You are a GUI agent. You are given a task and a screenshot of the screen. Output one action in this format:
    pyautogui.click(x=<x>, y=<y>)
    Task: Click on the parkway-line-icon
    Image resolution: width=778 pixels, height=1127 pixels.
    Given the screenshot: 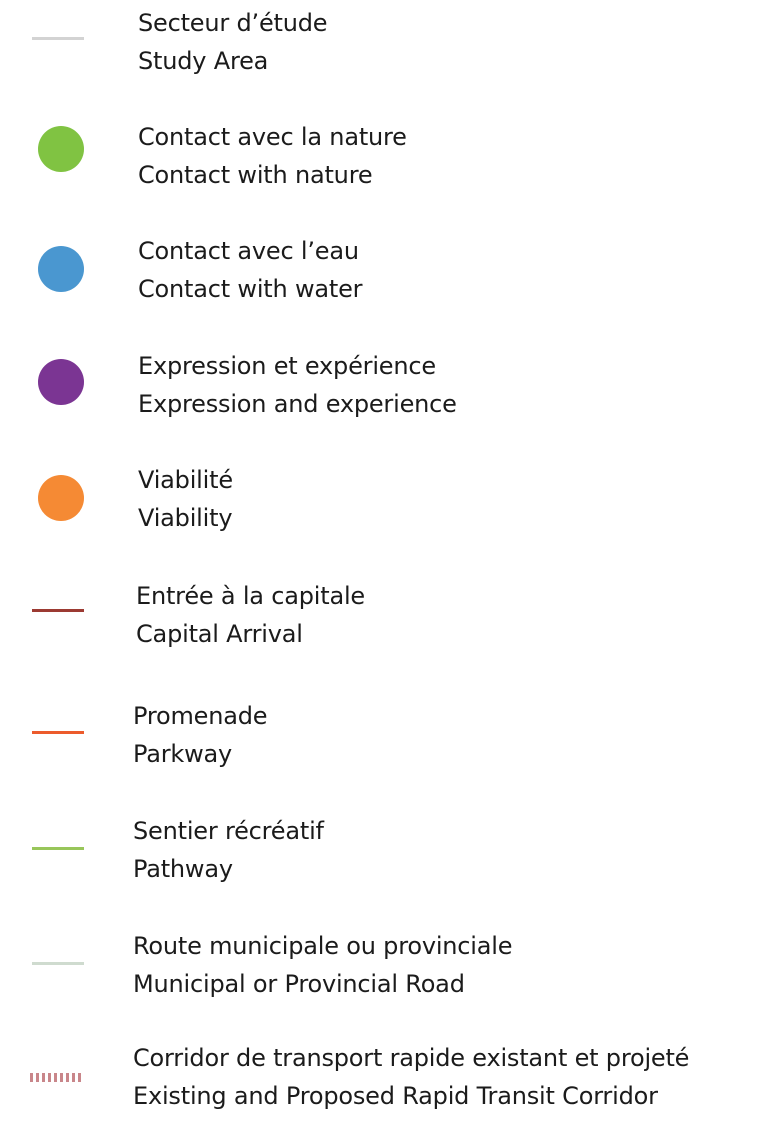 What is the action you would take?
    pyautogui.click(x=58, y=732)
    